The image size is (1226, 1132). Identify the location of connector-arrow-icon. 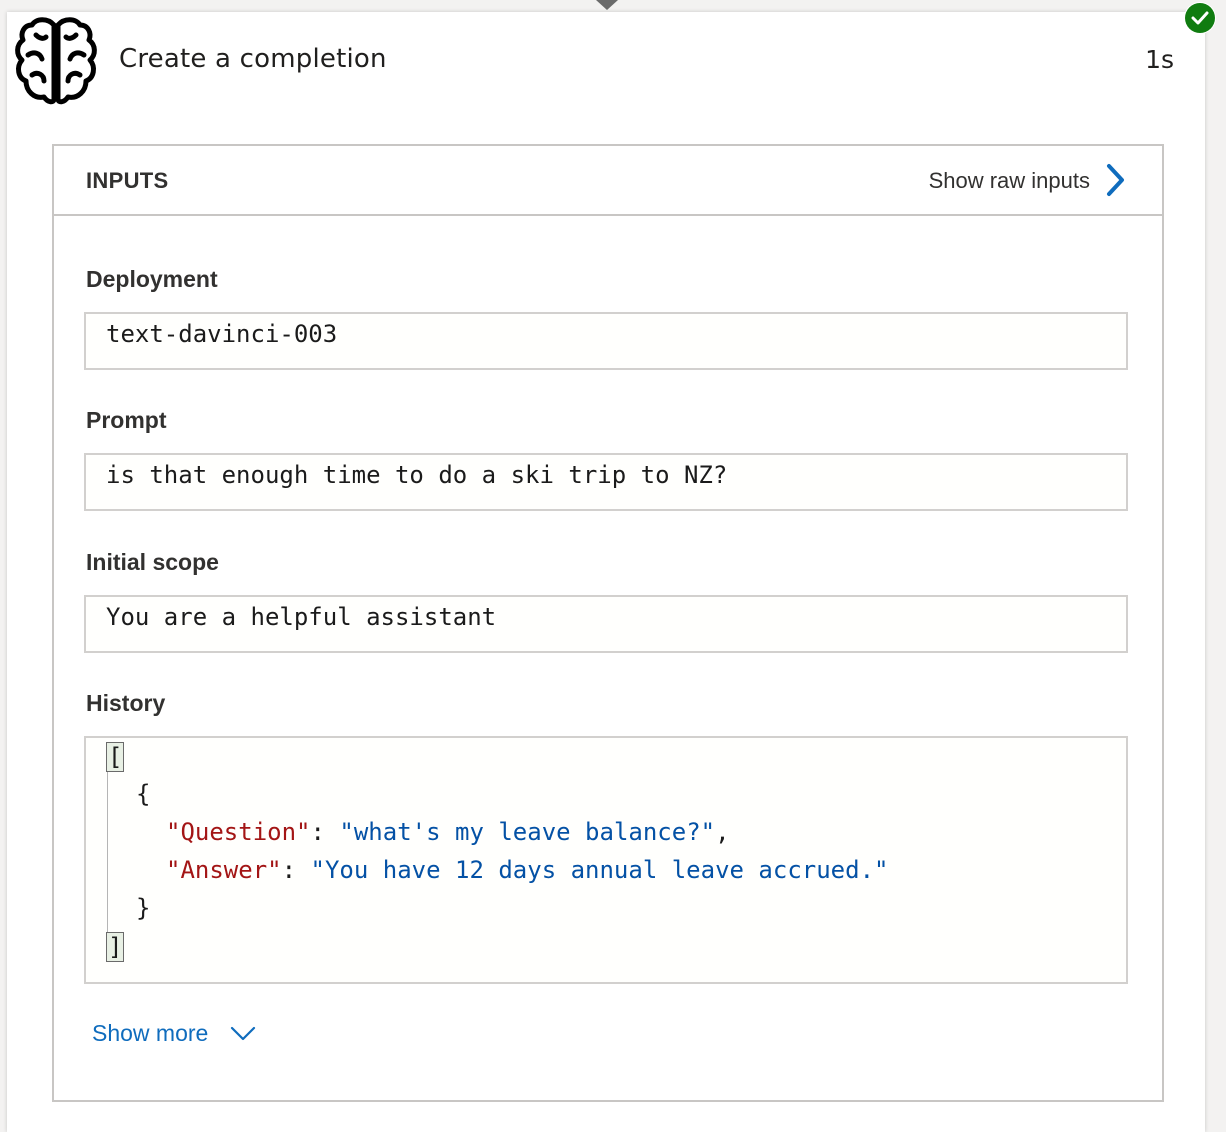
(607, 5).